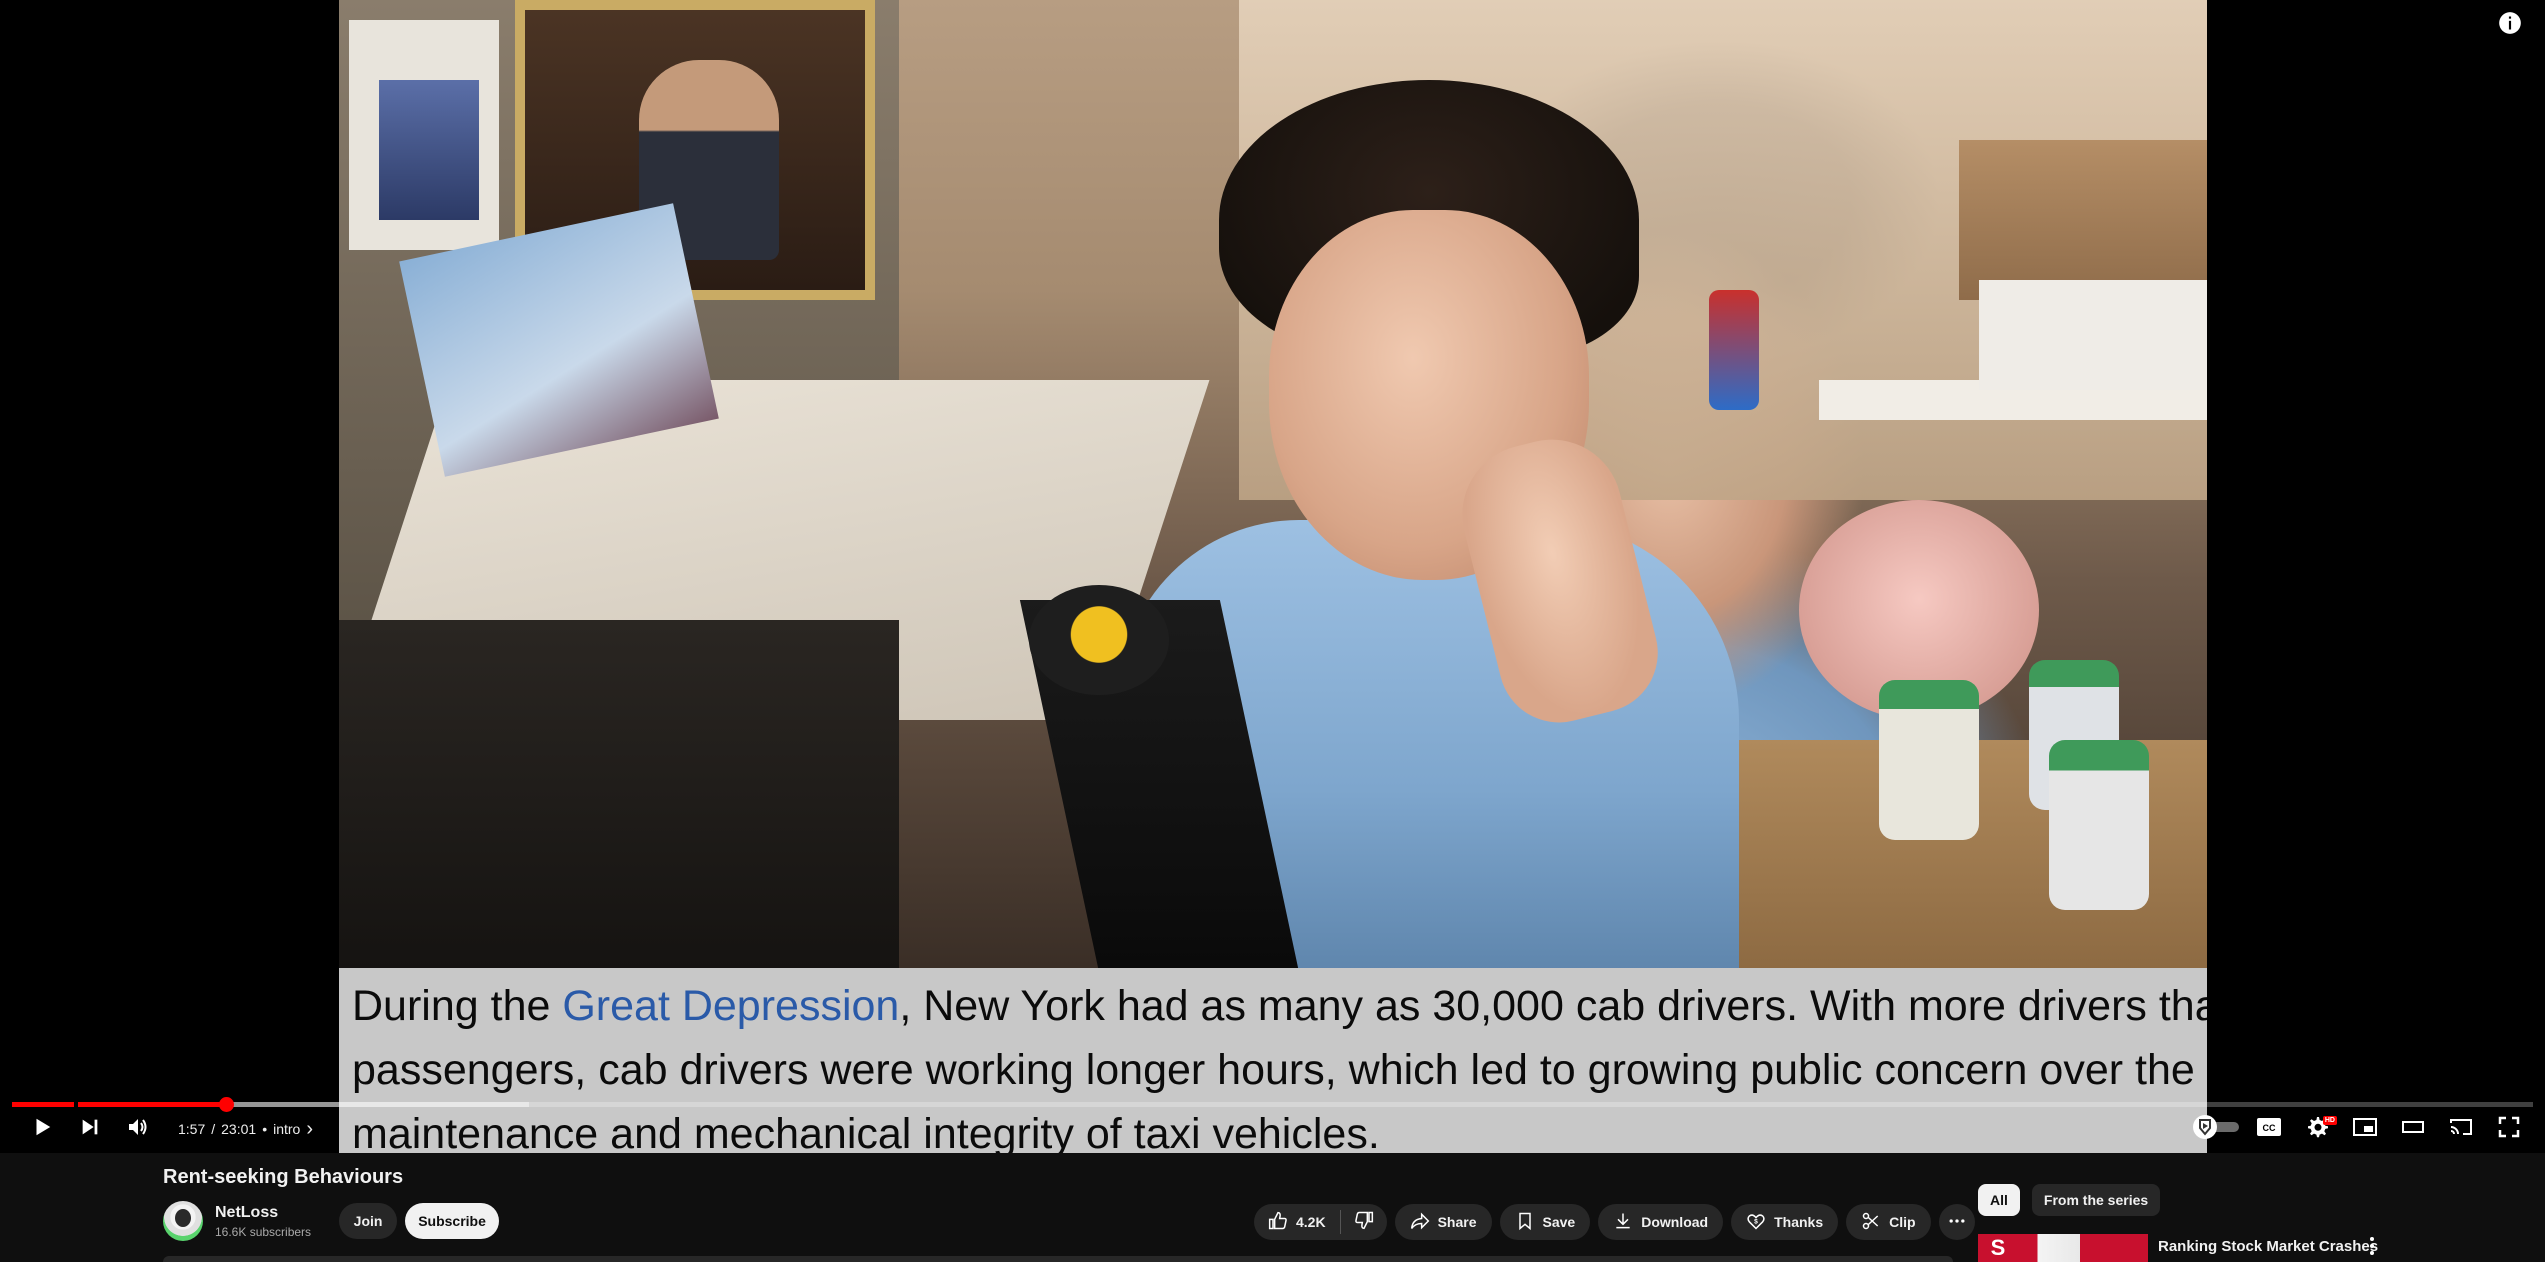 This screenshot has width=2545, height=1262. What do you see at coordinates (2329, 1120) in the screenshot?
I see `hd-badge: HD` at bounding box center [2329, 1120].